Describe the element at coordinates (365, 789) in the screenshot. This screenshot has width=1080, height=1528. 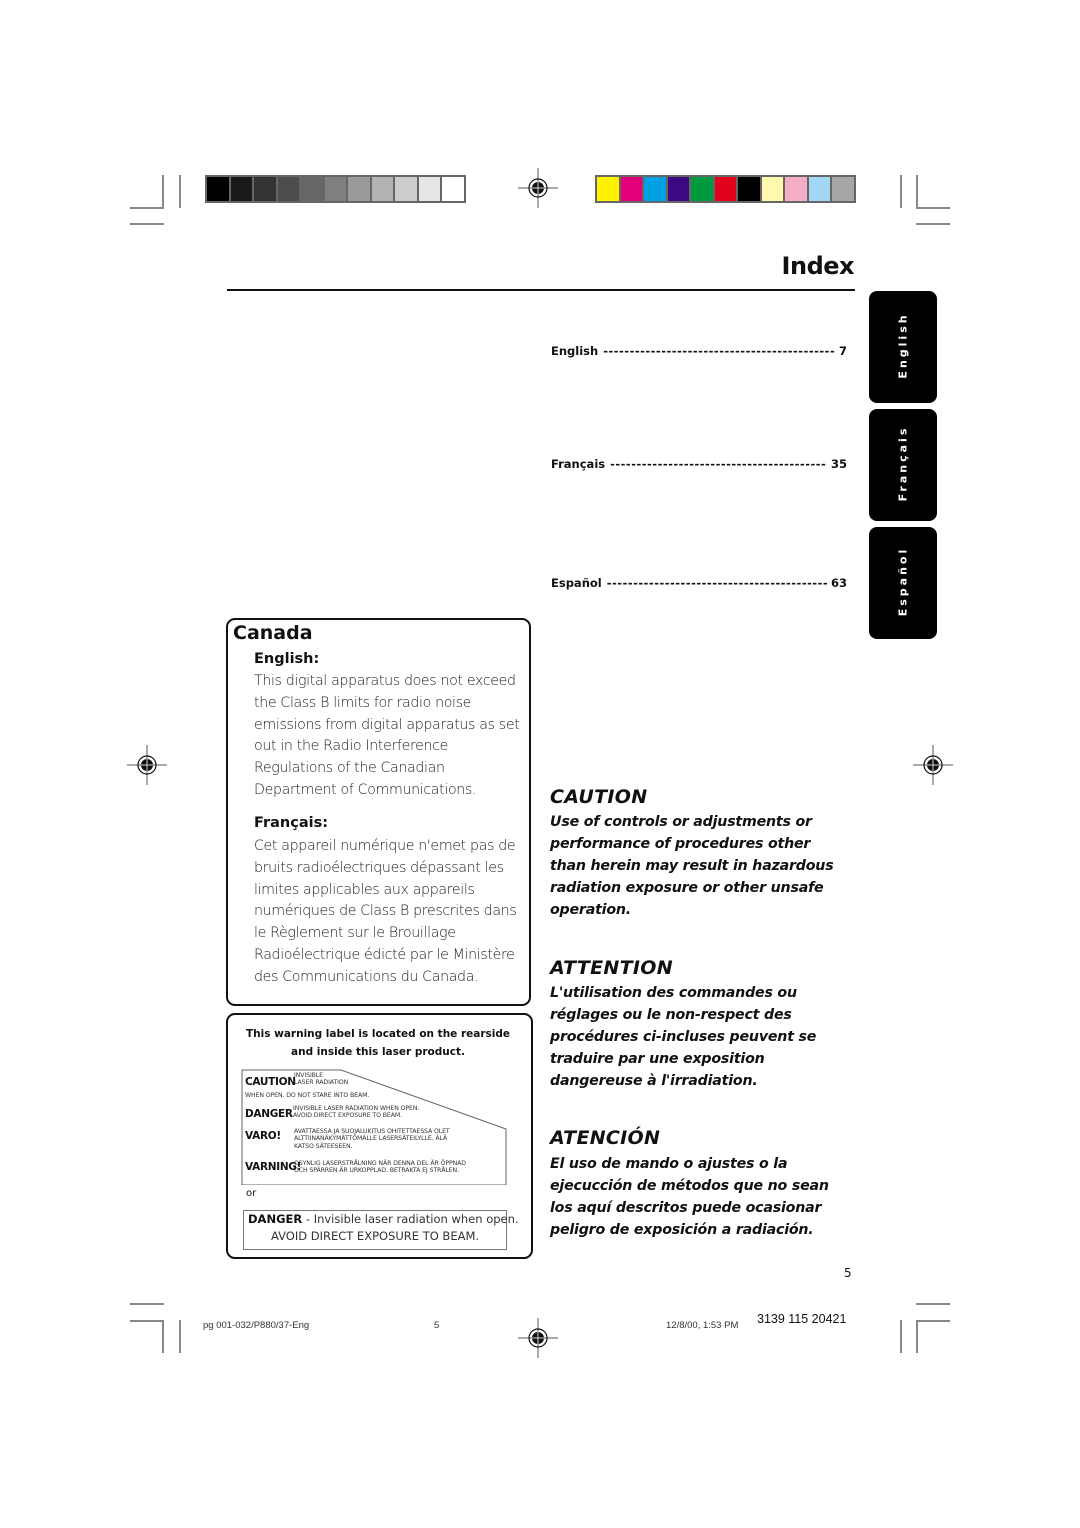
I see `text-line: Department of Communications.` at that location.